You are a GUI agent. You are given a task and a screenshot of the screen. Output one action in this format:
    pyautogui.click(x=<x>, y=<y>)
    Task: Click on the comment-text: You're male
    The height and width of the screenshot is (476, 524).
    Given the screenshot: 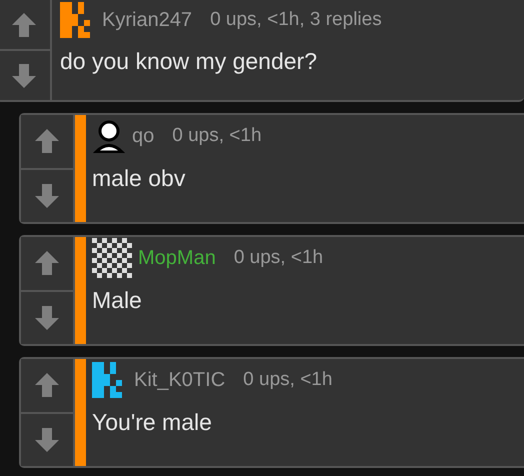 What is the action you would take?
    pyautogui.click(x=152, y=422)
    